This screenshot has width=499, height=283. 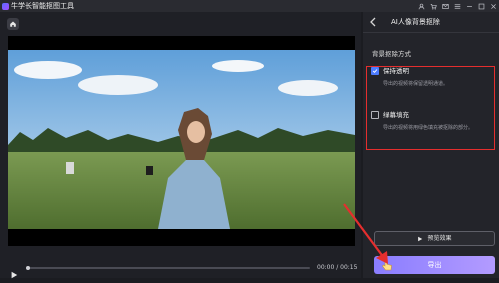 I want to click on player-controls: 00:00 / 00:15, so click(x=180, y=268).